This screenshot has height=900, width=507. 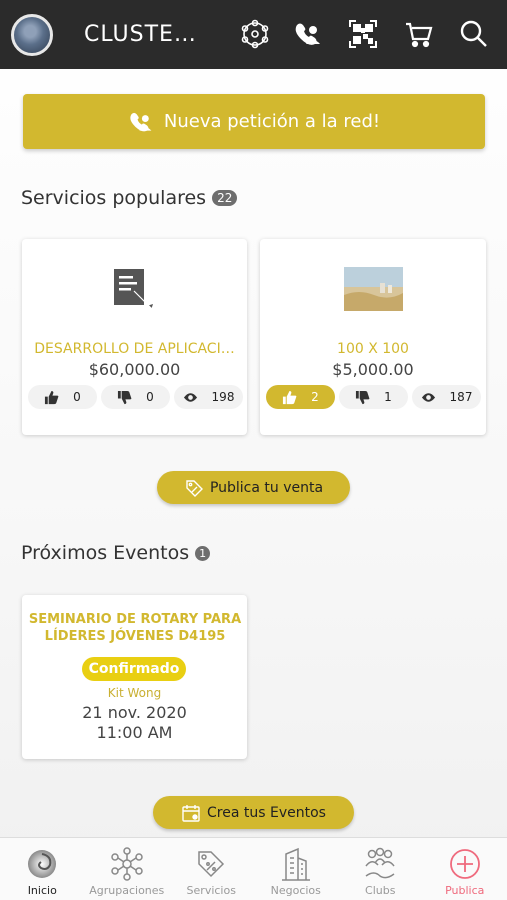 I want to click on service-price: $60,000.00, so click(x=134, y=369).